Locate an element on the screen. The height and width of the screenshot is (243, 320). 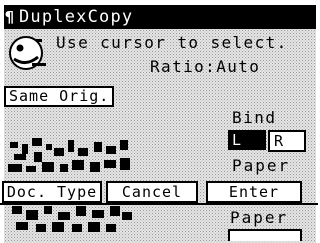
paper-label-lower: Paper is located at coordinates (259, 217).